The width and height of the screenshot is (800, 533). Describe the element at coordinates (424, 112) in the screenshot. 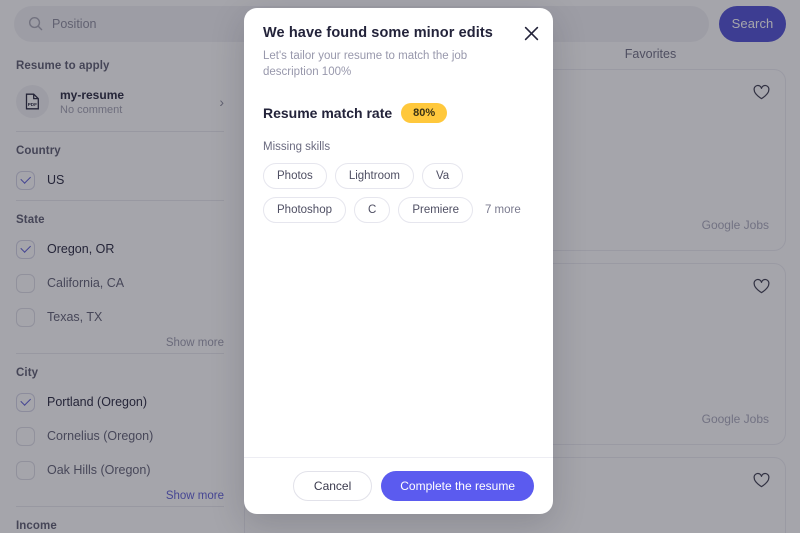

I see `match-rate-badge: 80%` at that location.